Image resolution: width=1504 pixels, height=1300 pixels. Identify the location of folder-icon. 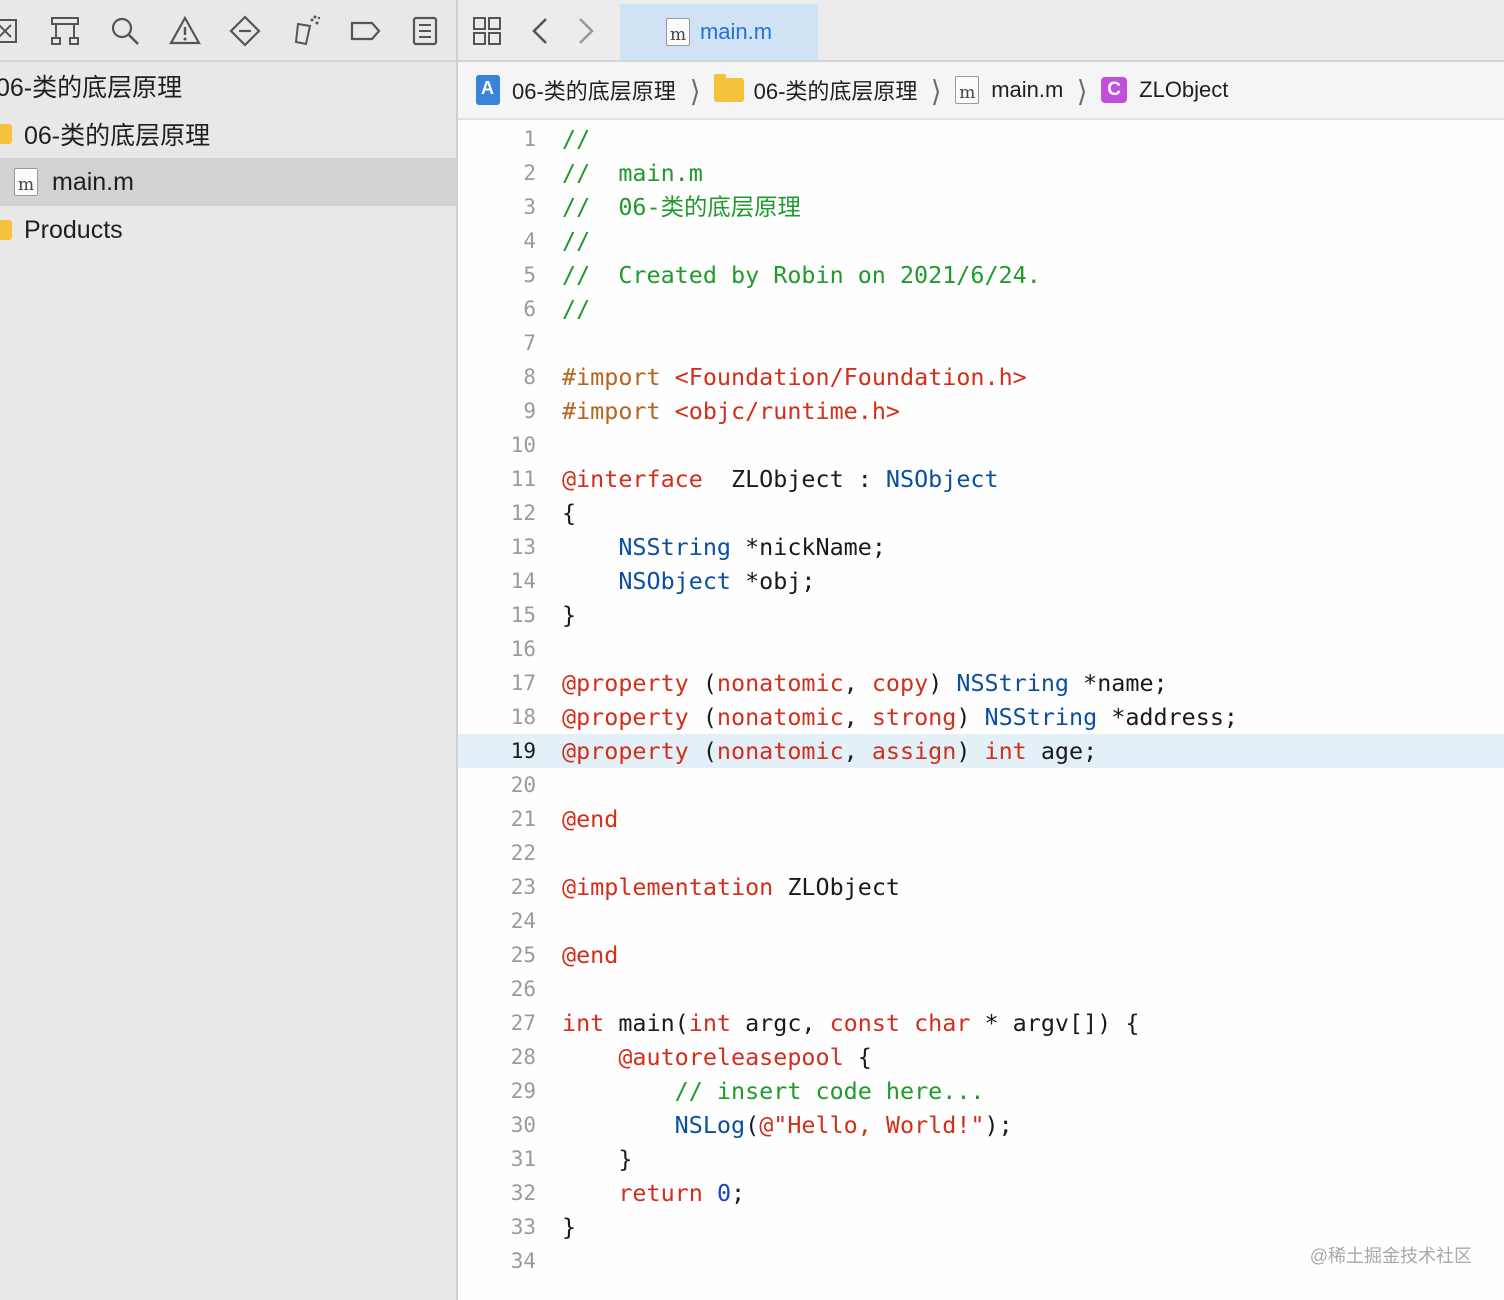
(728, 88).